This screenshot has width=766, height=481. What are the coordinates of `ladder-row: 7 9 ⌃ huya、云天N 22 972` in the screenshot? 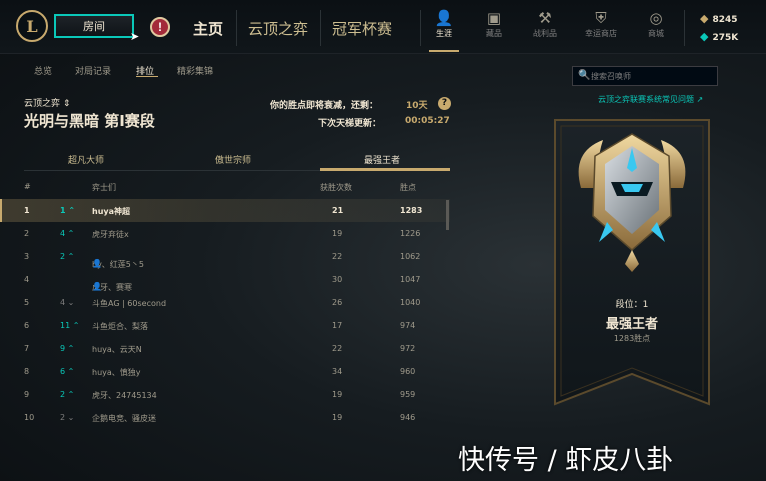 It's located at (225, 348).